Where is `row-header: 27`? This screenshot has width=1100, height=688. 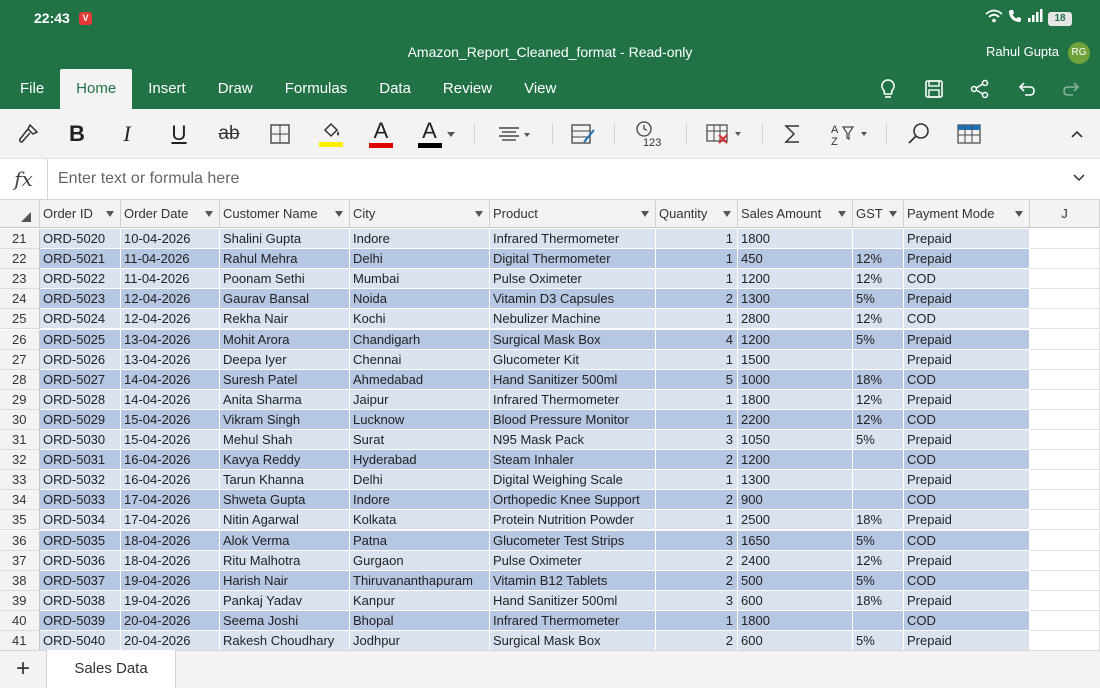
row-header: 27 is located at coordinates (20, 359).